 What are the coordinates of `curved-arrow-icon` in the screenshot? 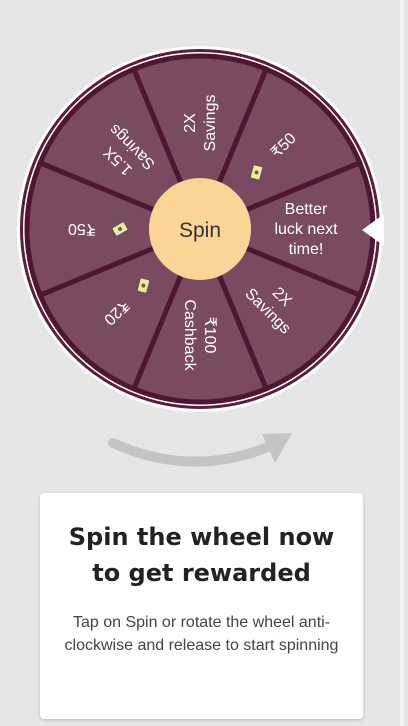 It's located at (200, 450).